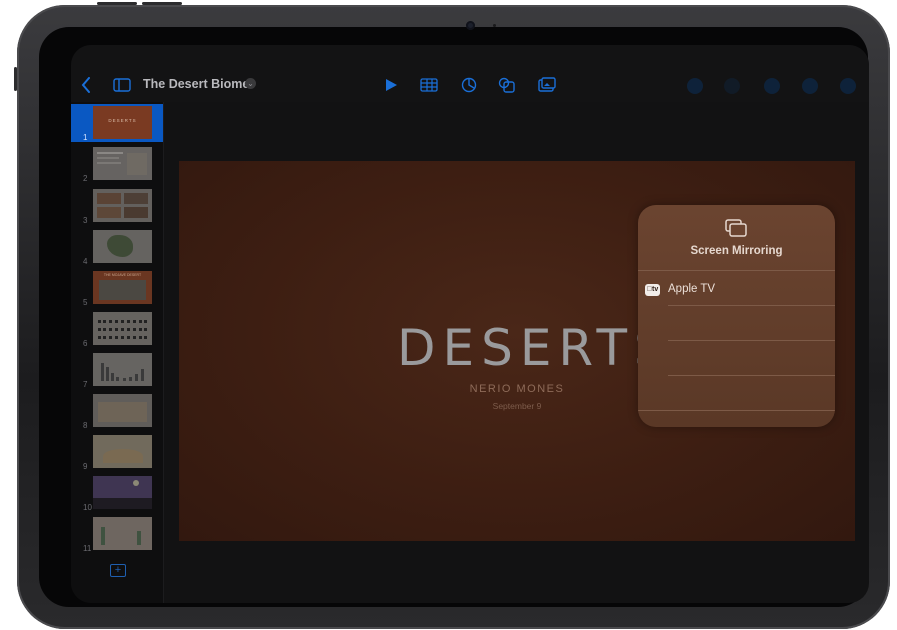 The width and height of the screenshot is (897, 630). What do you see at coordinates (695, 86) in the screenshot?
I see `collaborate-icon` at bounding box center [695, 86].